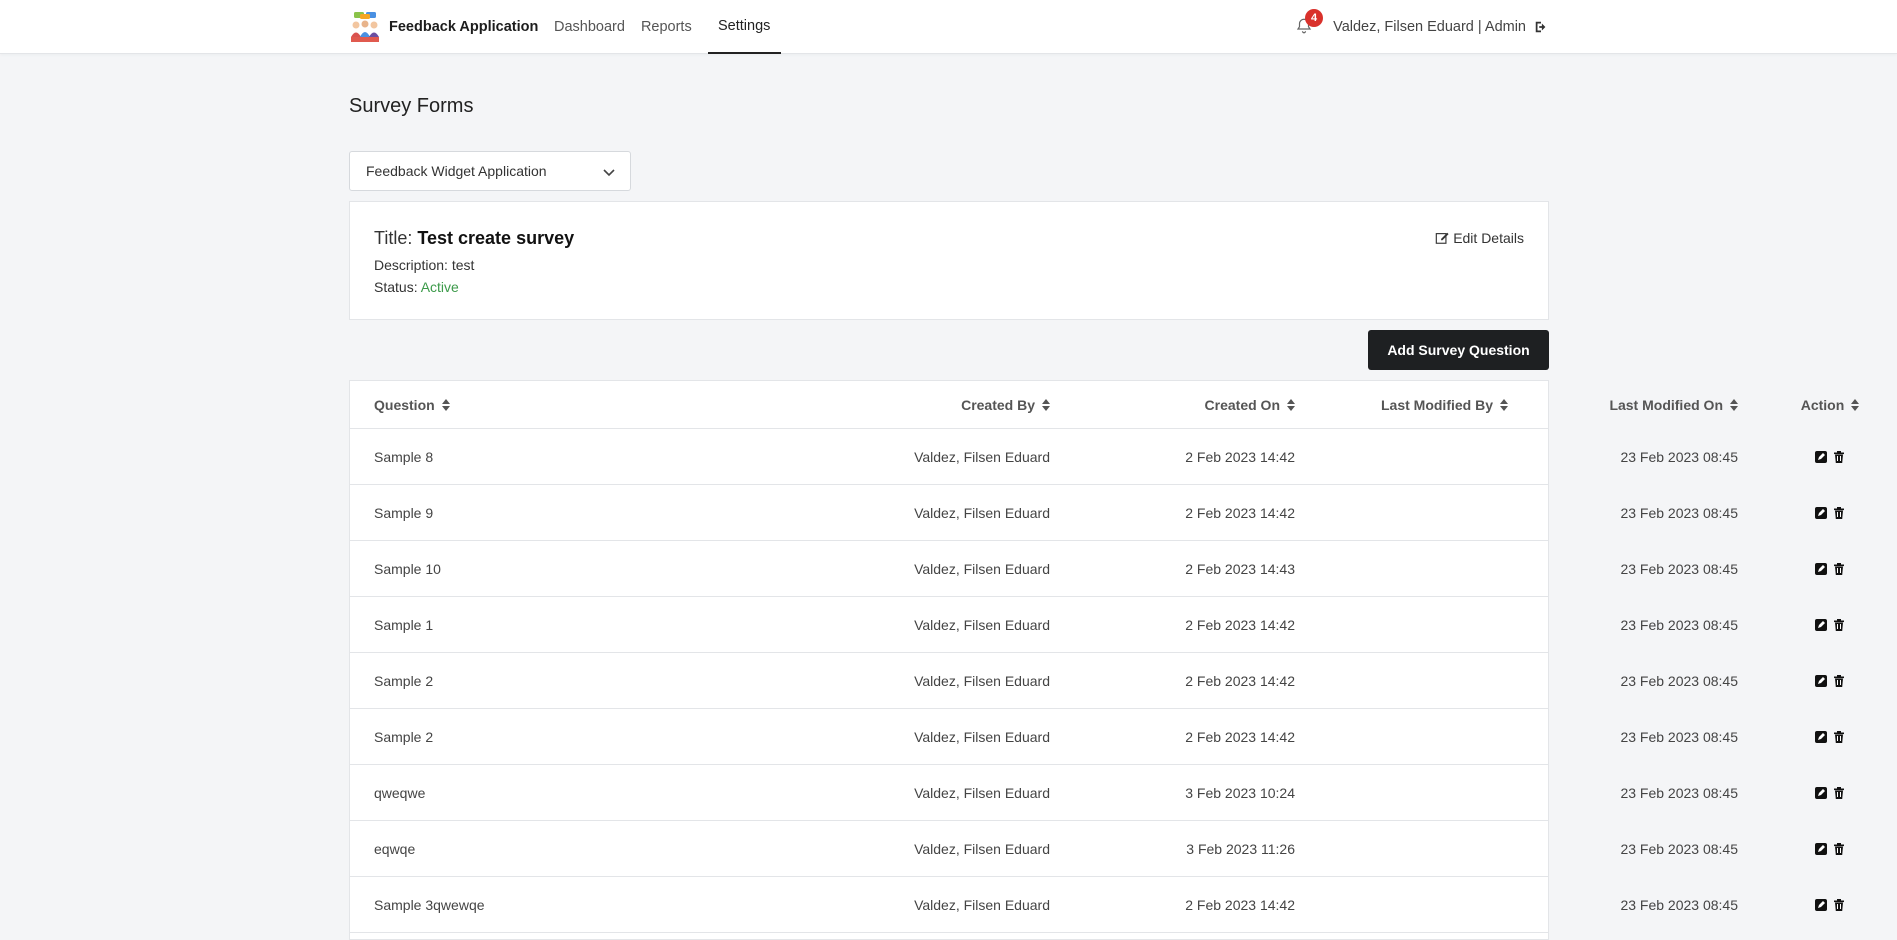 This screenshot has height=940, width=1897. What do you see at coordinates (1488, 238) in the screenshot?
I see `edit-details-label: Edit Details` at bounding box center [1488, 238].